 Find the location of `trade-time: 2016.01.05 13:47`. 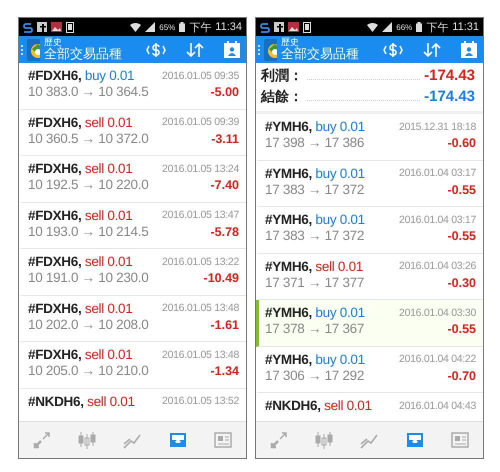

trade-time: 2016.01.05 13:47 is located at coordinates (200, 215).